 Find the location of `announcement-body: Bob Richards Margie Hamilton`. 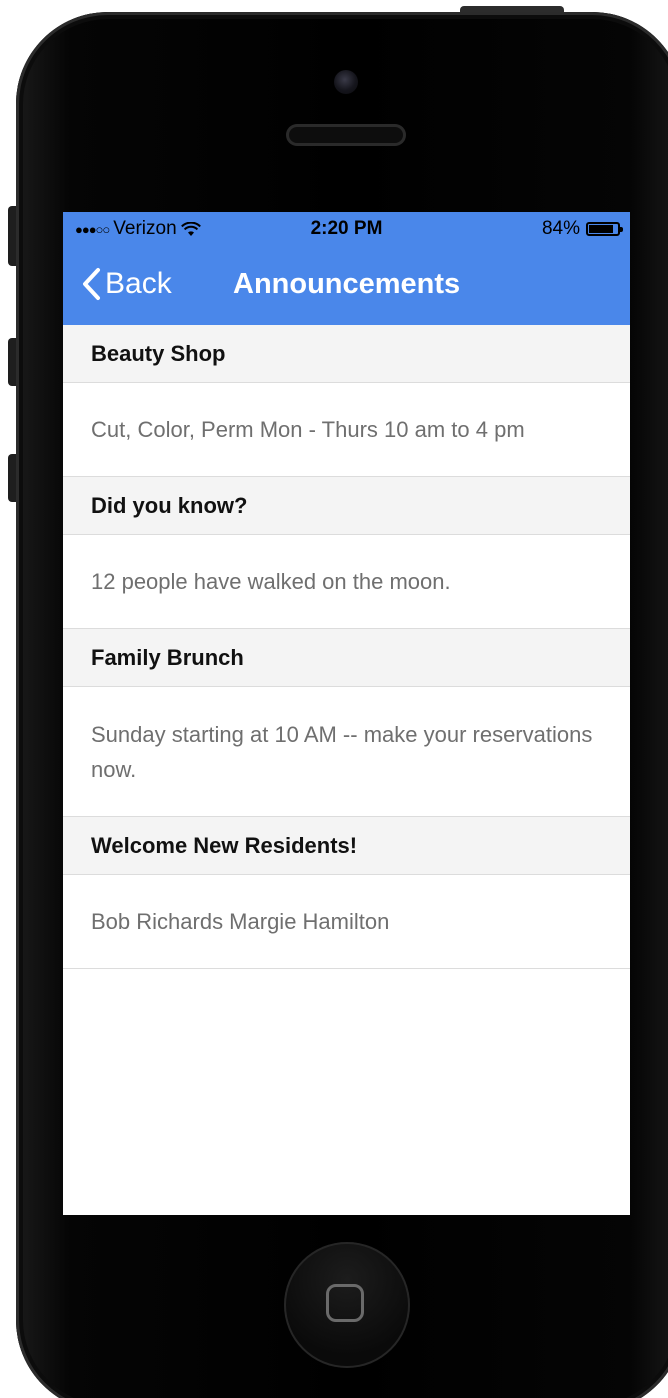

announcement-body: Bob Richards Margie Hamilton is located at coordinates (346, 922).